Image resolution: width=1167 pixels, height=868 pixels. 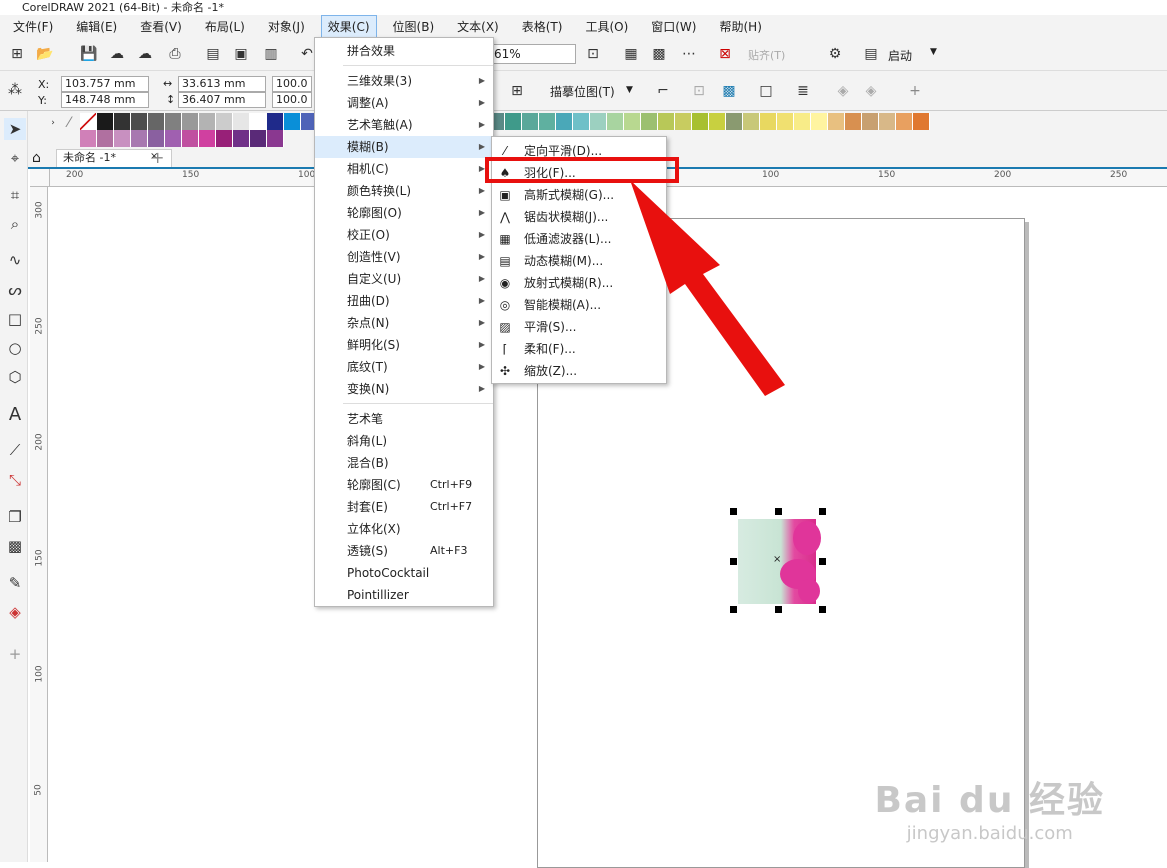 What do you see at coordinates (404, 235) in the screenshot?
I see `effects-menu-item: 校正(O) ▶` at bounding box center [404, 235].